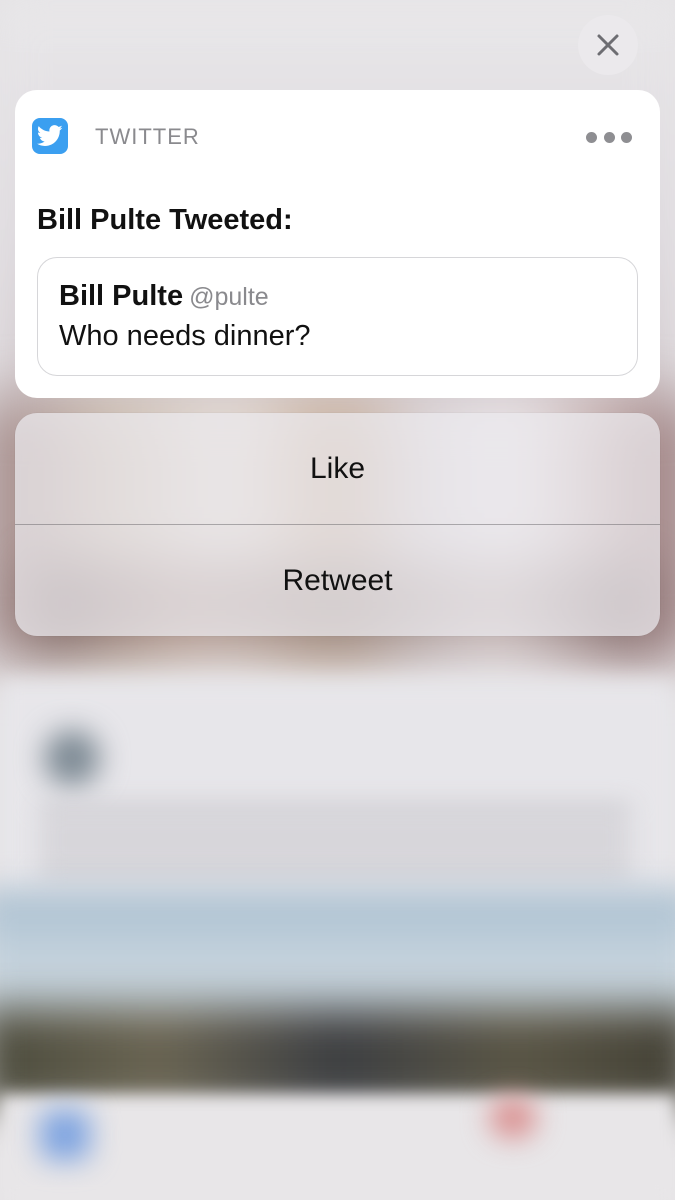  What do you see at coordinates (165, 220) in the screenshot?
I see `notification-title: Bill Pulte Tweeted:` at bounding box center [165, 220].